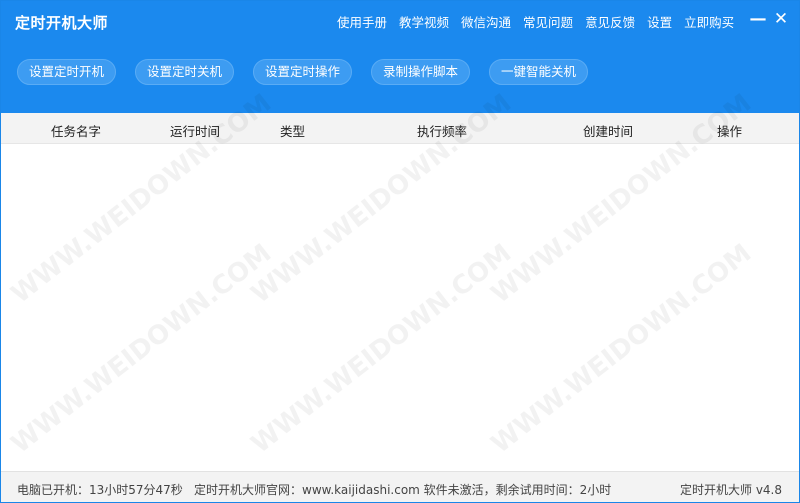  Describe the element at coordinates (610, 21) in the screenshot. I see `menu-feedback: 意见反馈` at that location.